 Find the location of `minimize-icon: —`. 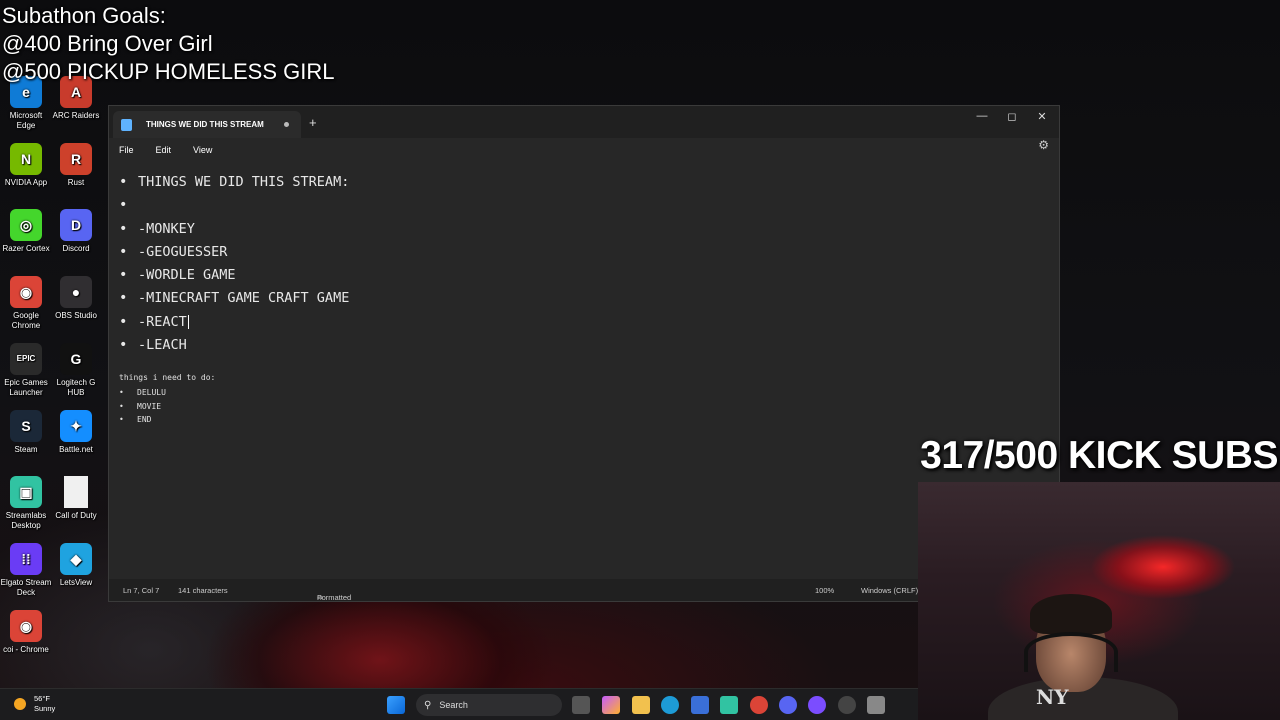

minimize-icon: — is located at coordinates (982, 116).